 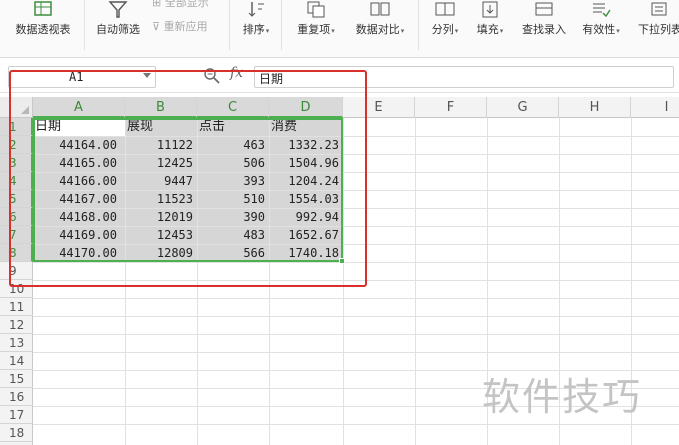 I want to click on sort-icon, so click(x=256, y=9).